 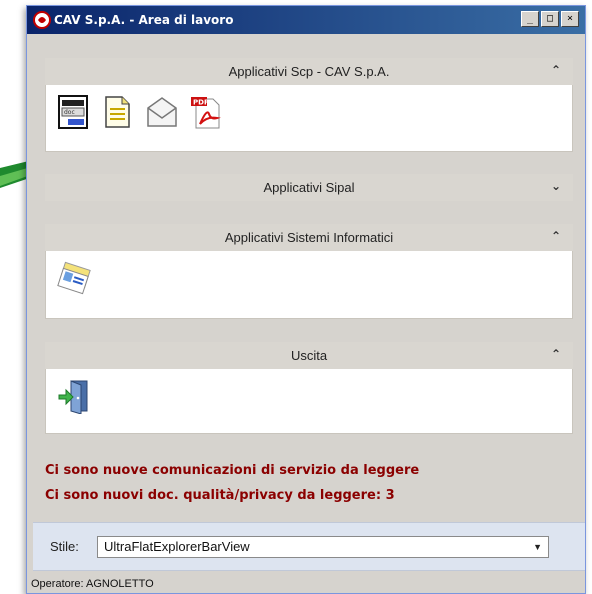 I want to click on group-applicativi-sistemi-informatici: Applicativi Sistemi Informatici ⌃, so click(x=309, y=271).